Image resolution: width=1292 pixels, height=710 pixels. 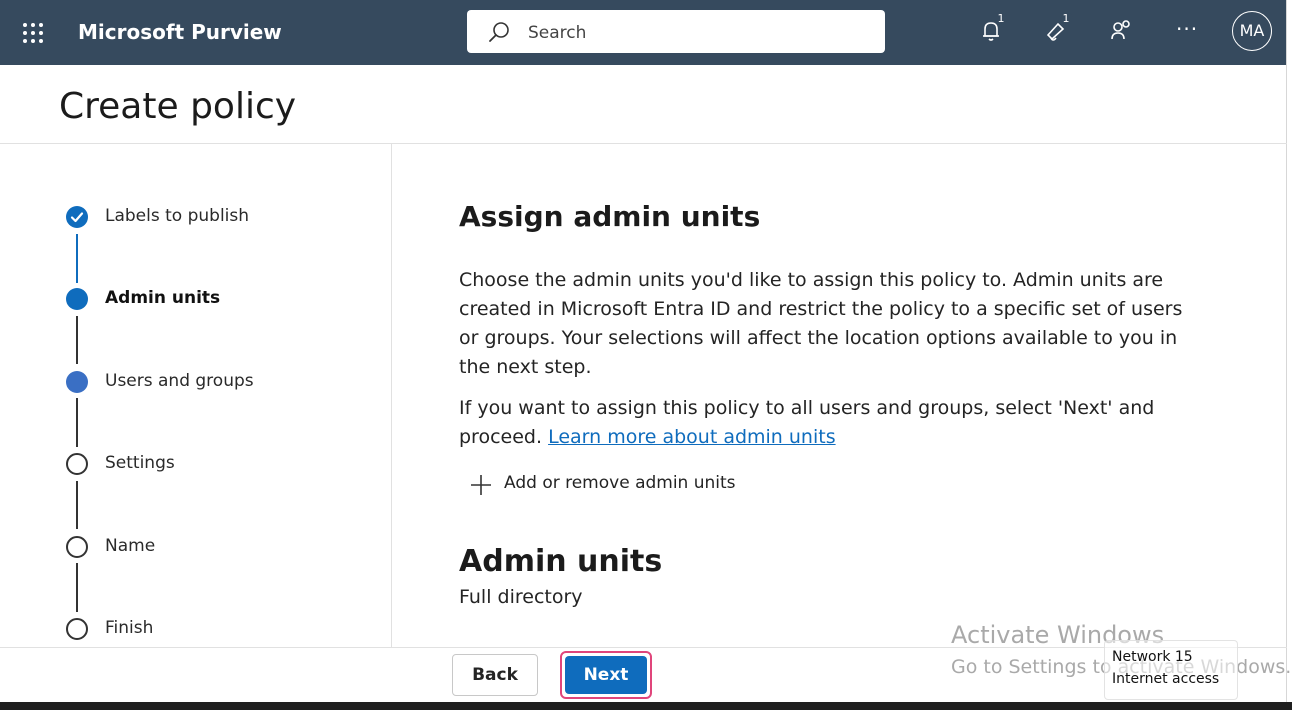 I want to click on avatar: MA, so click(x=1252, y=31).